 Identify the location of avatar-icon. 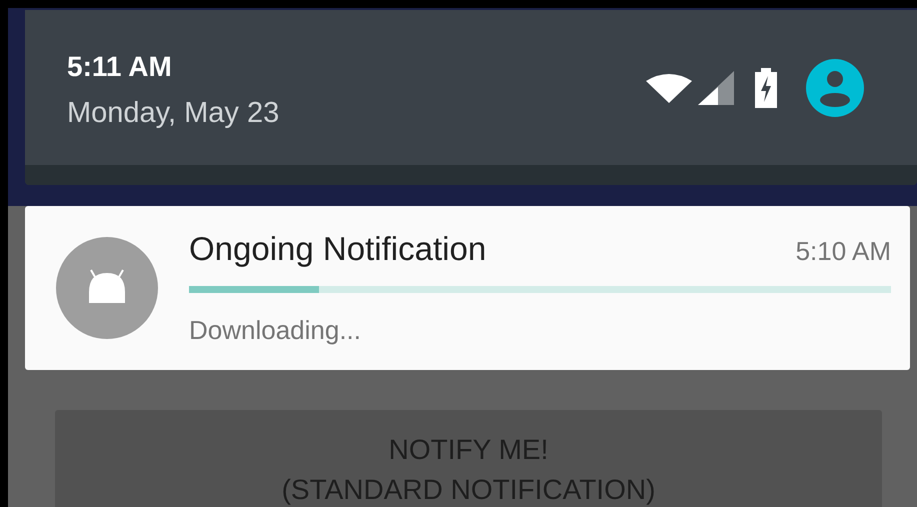
(835, 87).